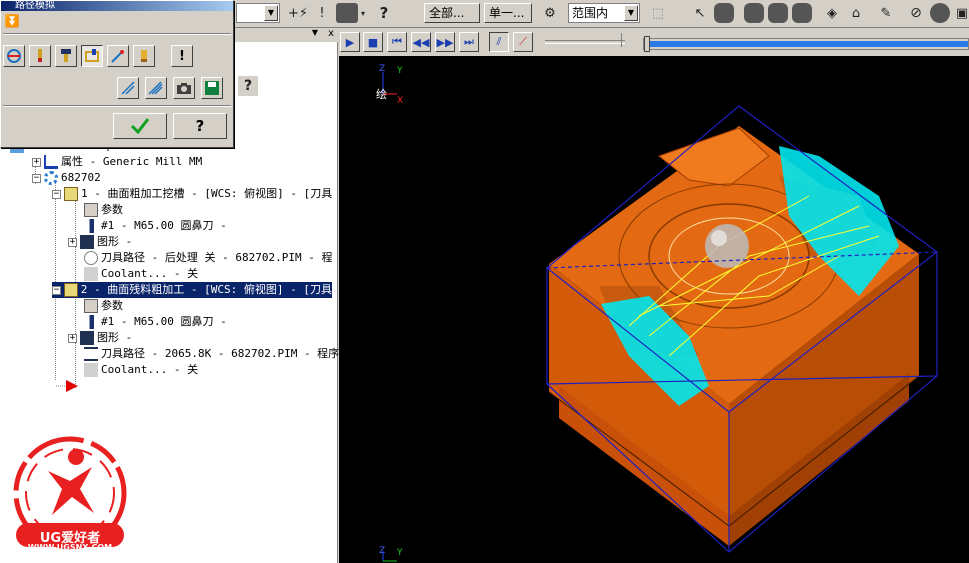 Image resolution: width=969 pixels, height=563 pixels. What do you see at coordinates (363, 13) in the screenshot?
I see `dropdown-arrow-icon: ▾` at bounding box center [363, 13].